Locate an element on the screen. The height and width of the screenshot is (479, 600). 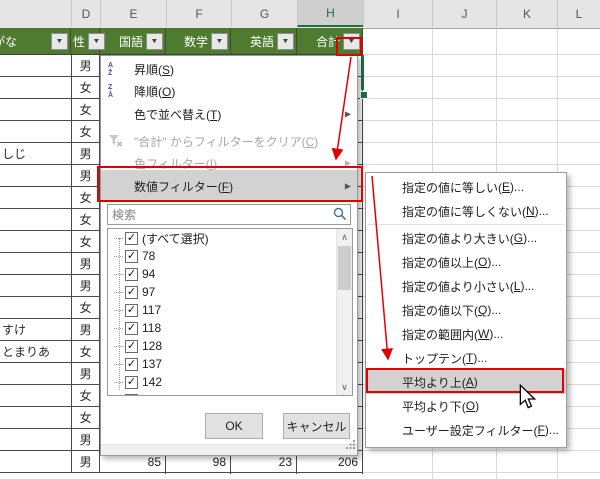
menu-item-clear-filter: "合計" からフィルターをクリア(C) is located at coordinates (229, 141).